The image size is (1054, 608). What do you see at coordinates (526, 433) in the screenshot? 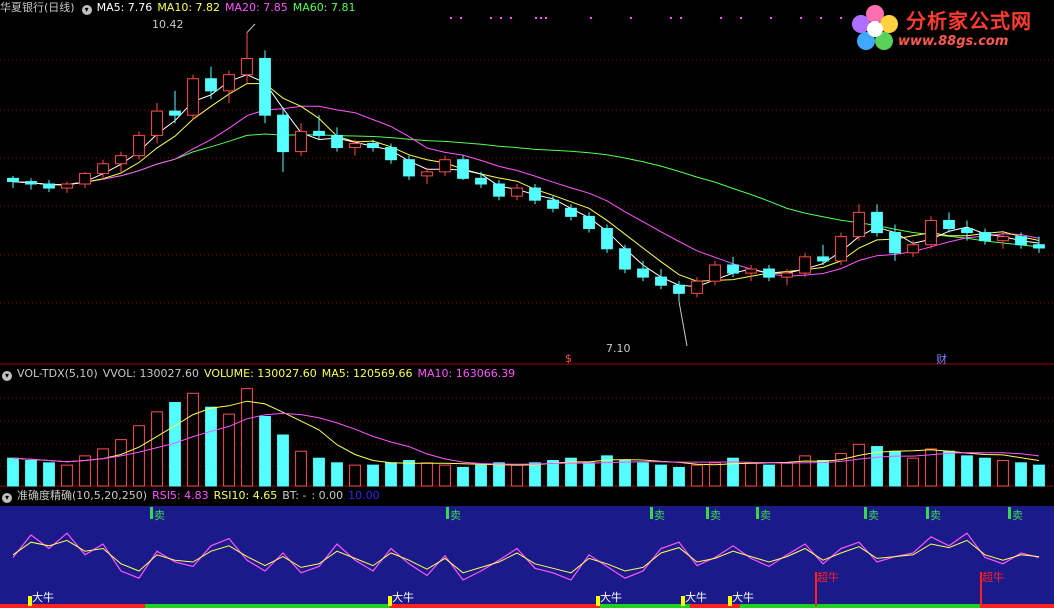
I see `volume-ma5-line` at bounding box center [526, 433].